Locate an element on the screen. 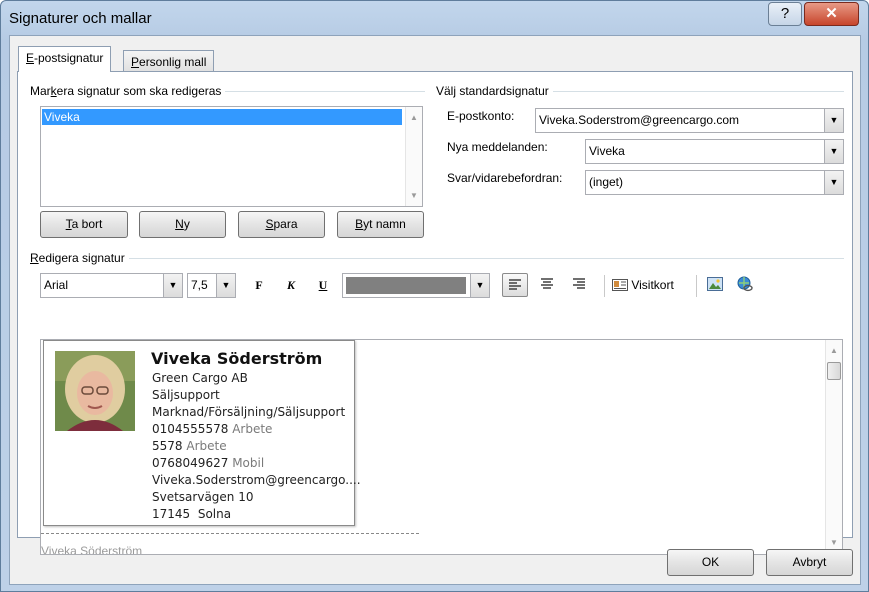  card-street: Svetsarvägen 10 is located at coordinates (203, 497).